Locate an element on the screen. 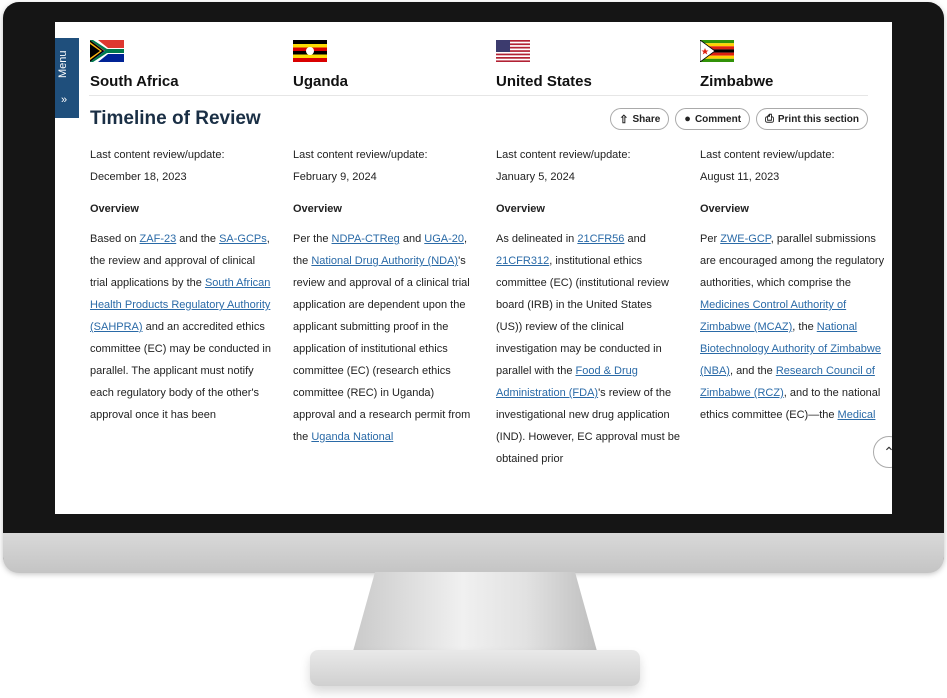 This screenshot has width=947, height=698. monitor-bezel is located at coordinates (473, 553).